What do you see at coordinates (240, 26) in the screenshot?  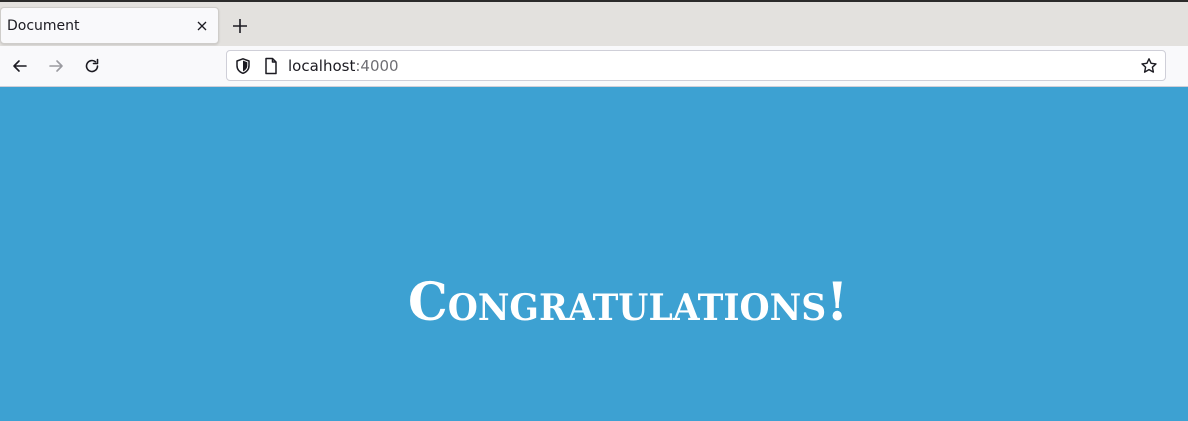 I see `plus-icon` at bounding box center [240, 26].